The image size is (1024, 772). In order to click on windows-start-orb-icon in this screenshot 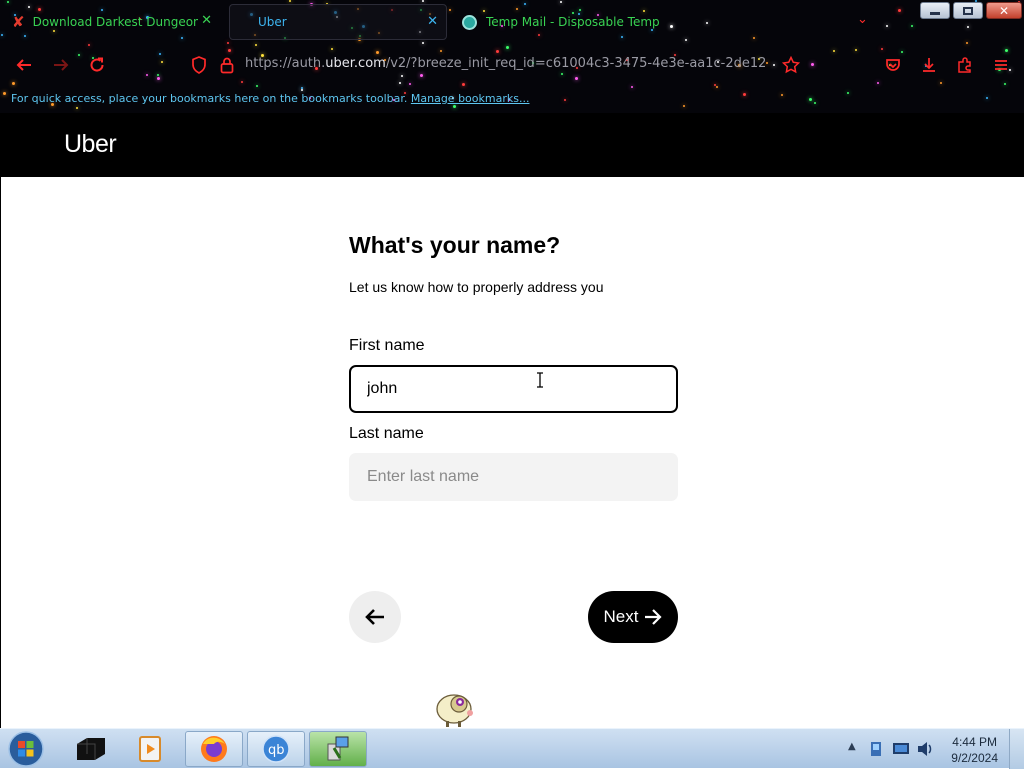, I will do `click(26, 749)`.